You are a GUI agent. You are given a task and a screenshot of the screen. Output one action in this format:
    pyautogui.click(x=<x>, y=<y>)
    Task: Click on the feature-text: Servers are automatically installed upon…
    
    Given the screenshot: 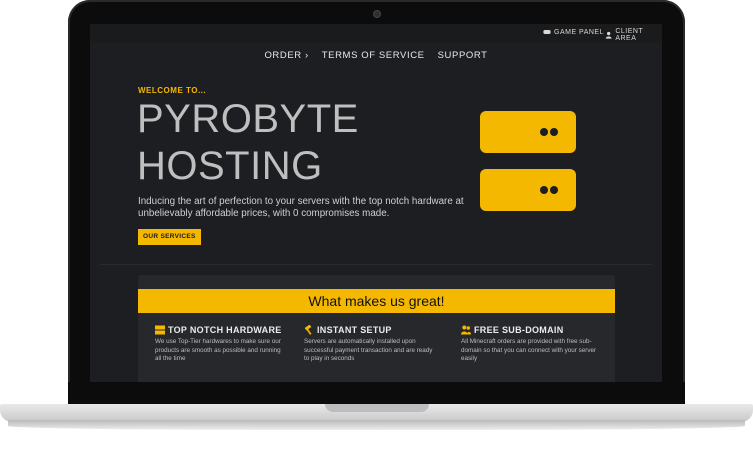 What is the action you would take?
    pyautogui.click(x=368, y=350)
    